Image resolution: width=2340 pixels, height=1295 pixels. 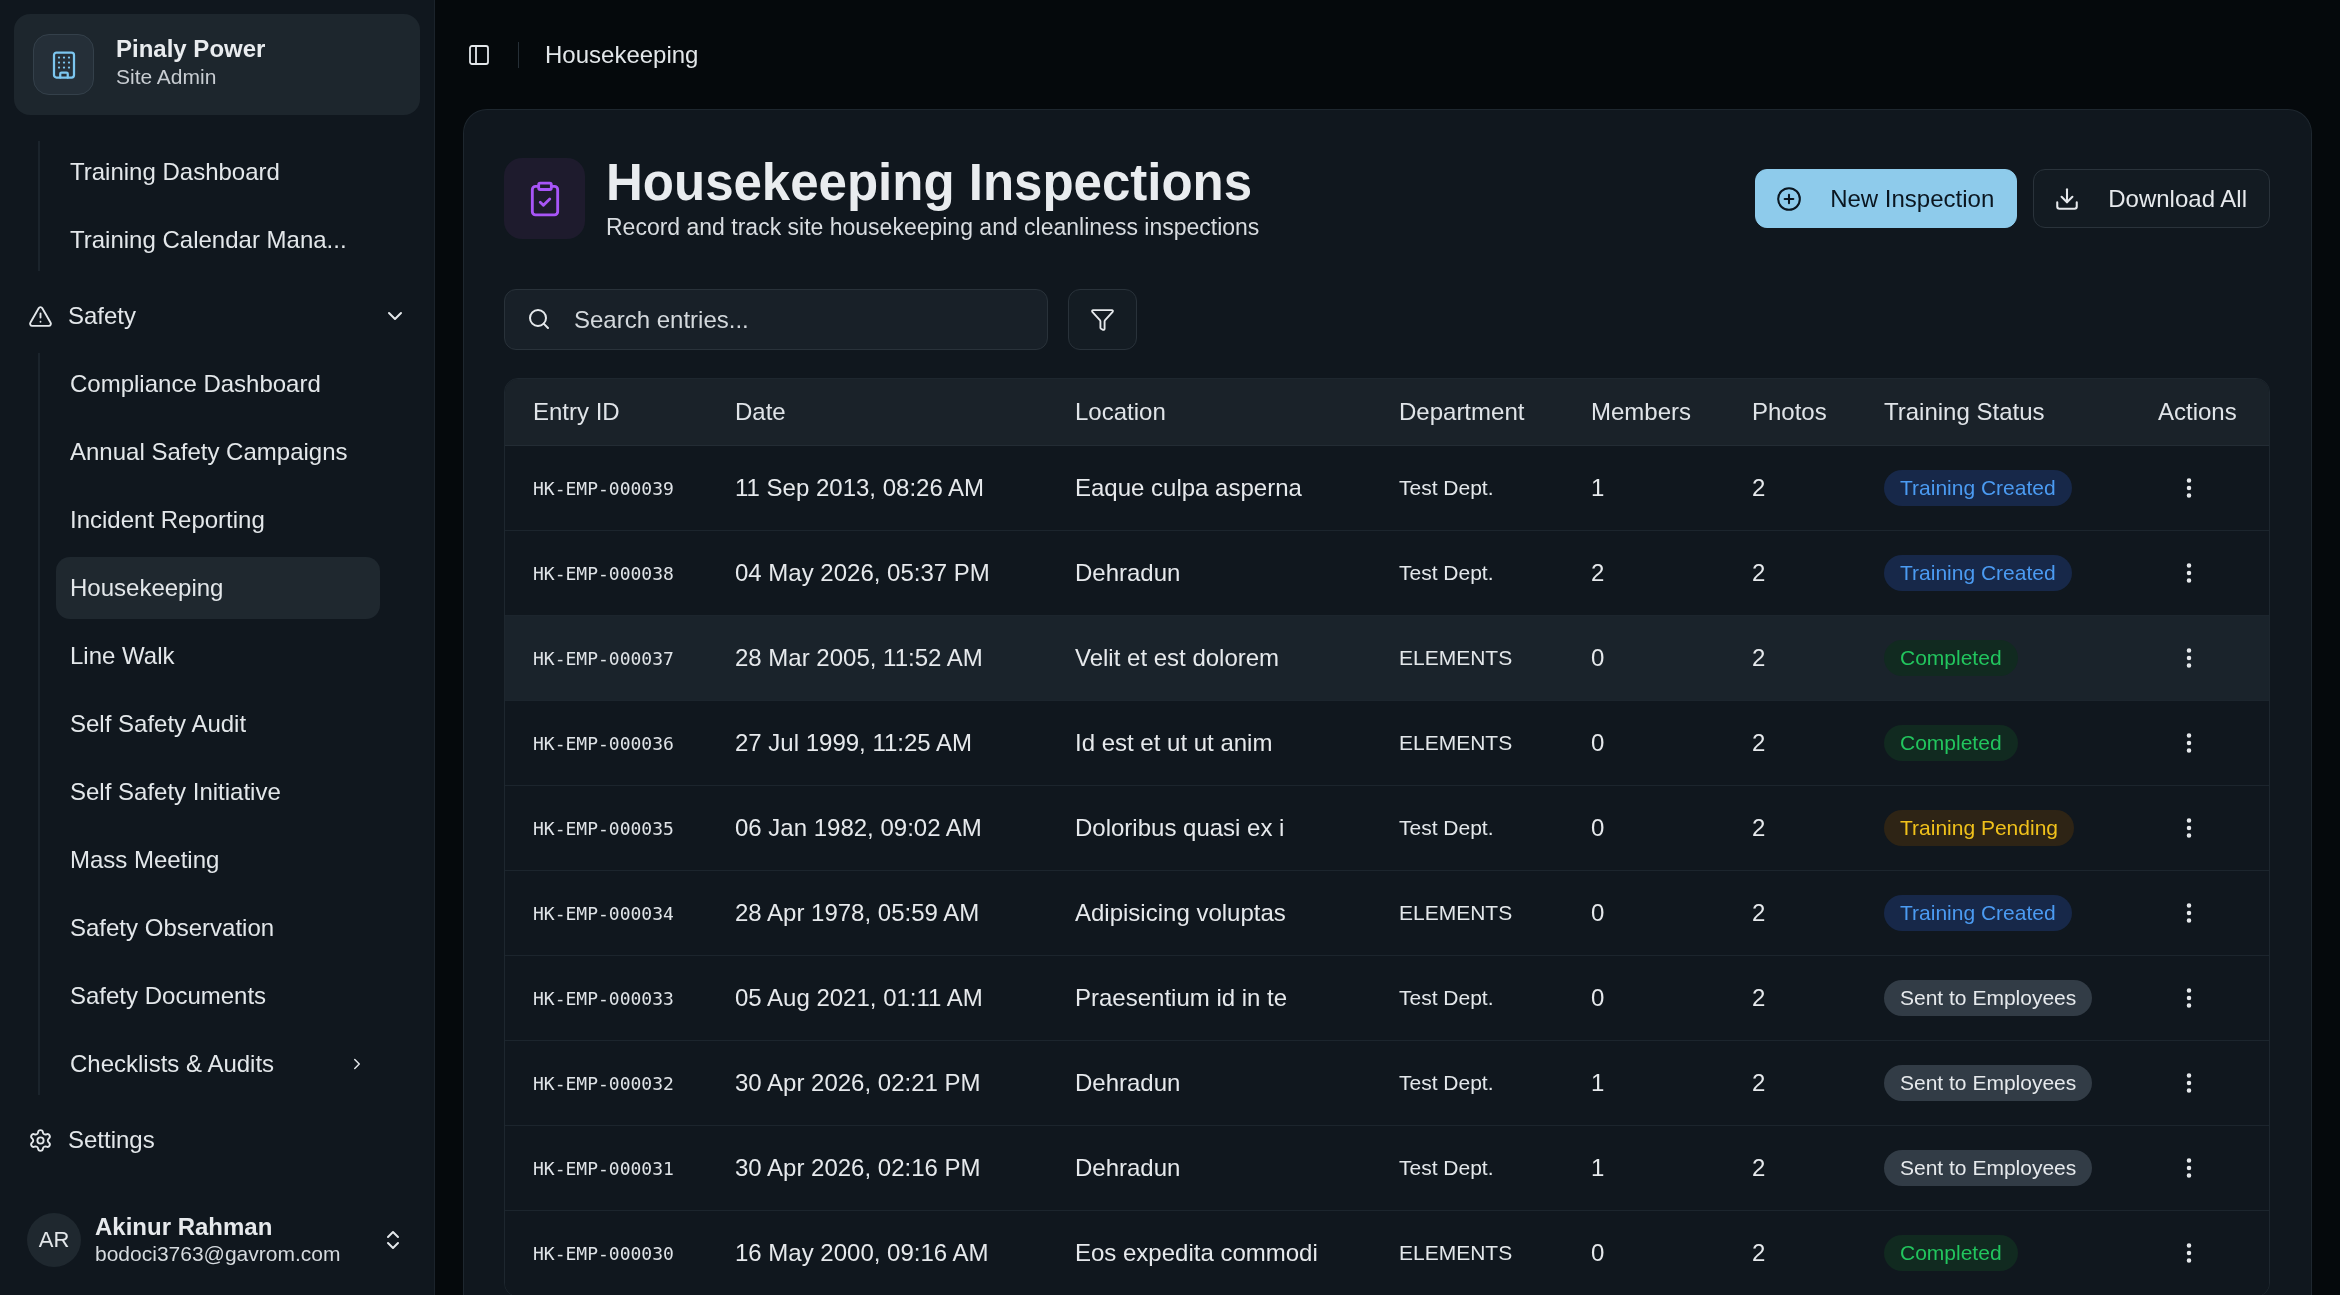 I want to click on download-button: Download All, so click(x=2151, y=198).